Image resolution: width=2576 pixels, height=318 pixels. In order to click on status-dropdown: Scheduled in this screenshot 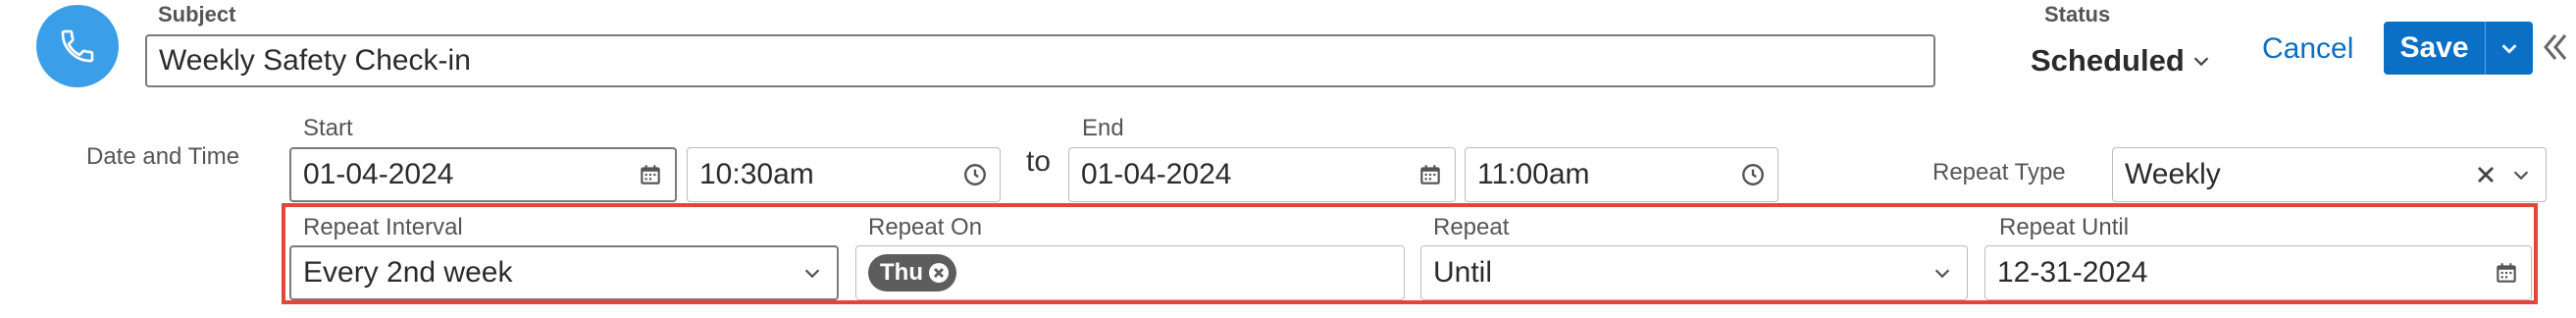, I will do `click(2121, 60)`.